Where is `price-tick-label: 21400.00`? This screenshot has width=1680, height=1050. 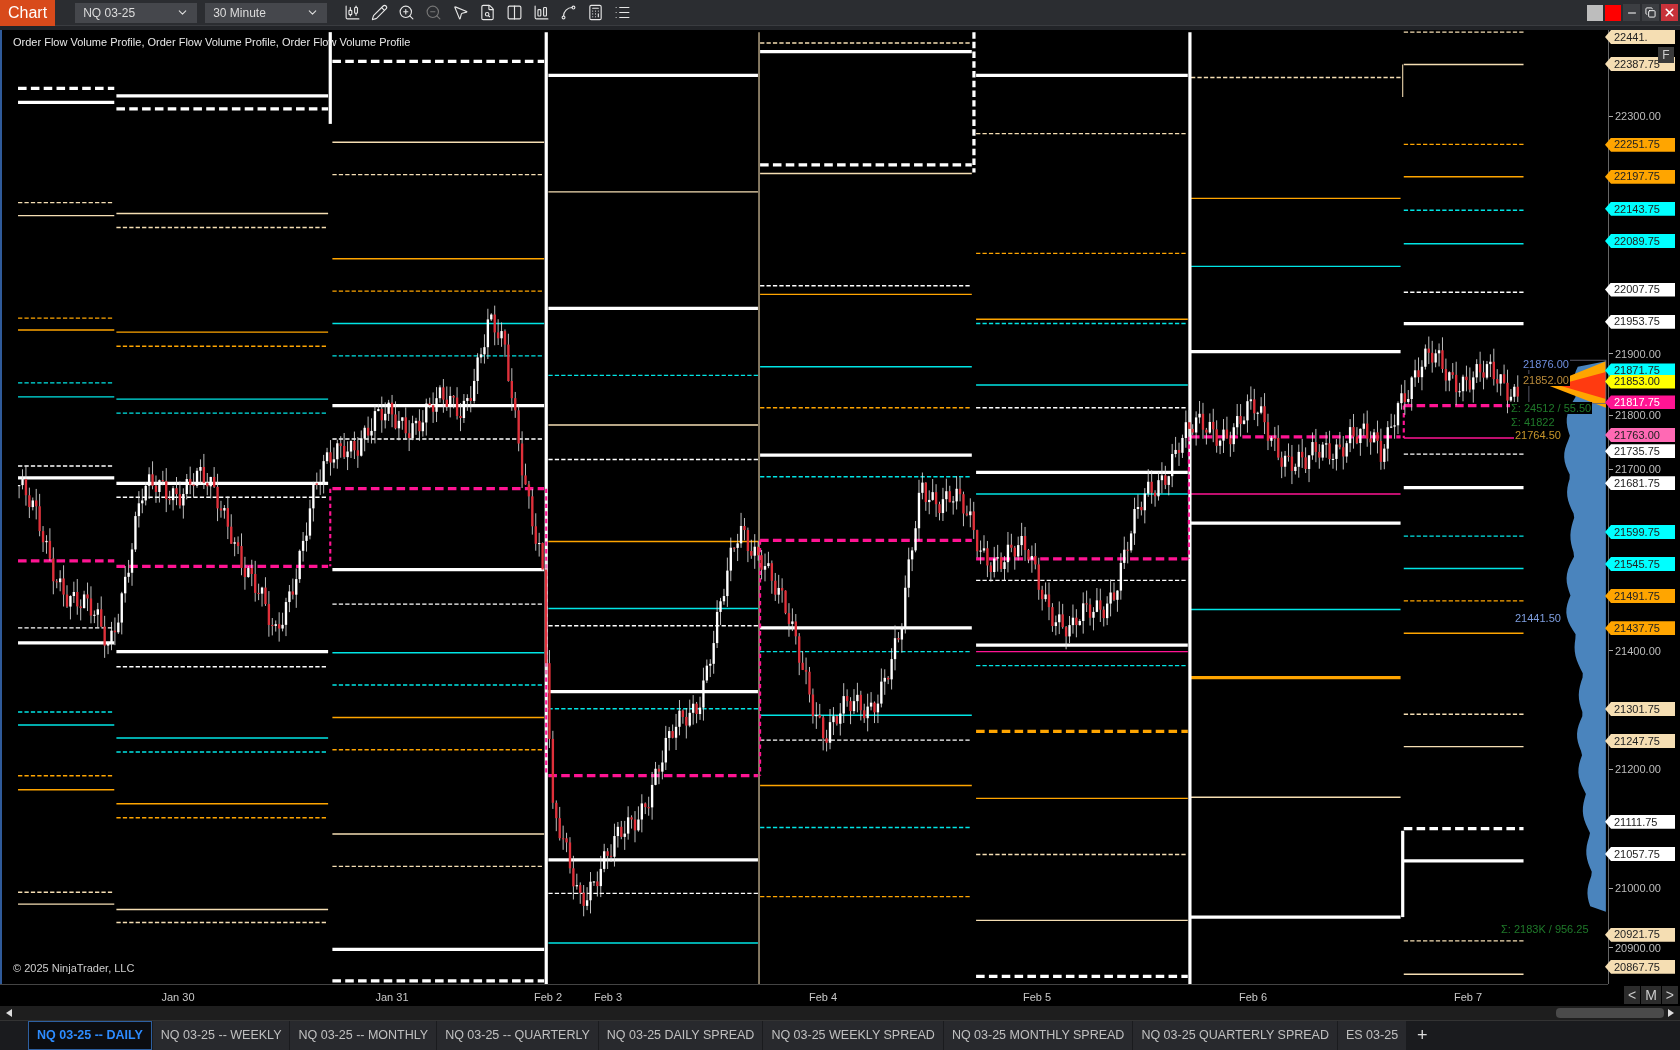 price-tick-label: 21400.00 is located at coordinates (1638, 650).